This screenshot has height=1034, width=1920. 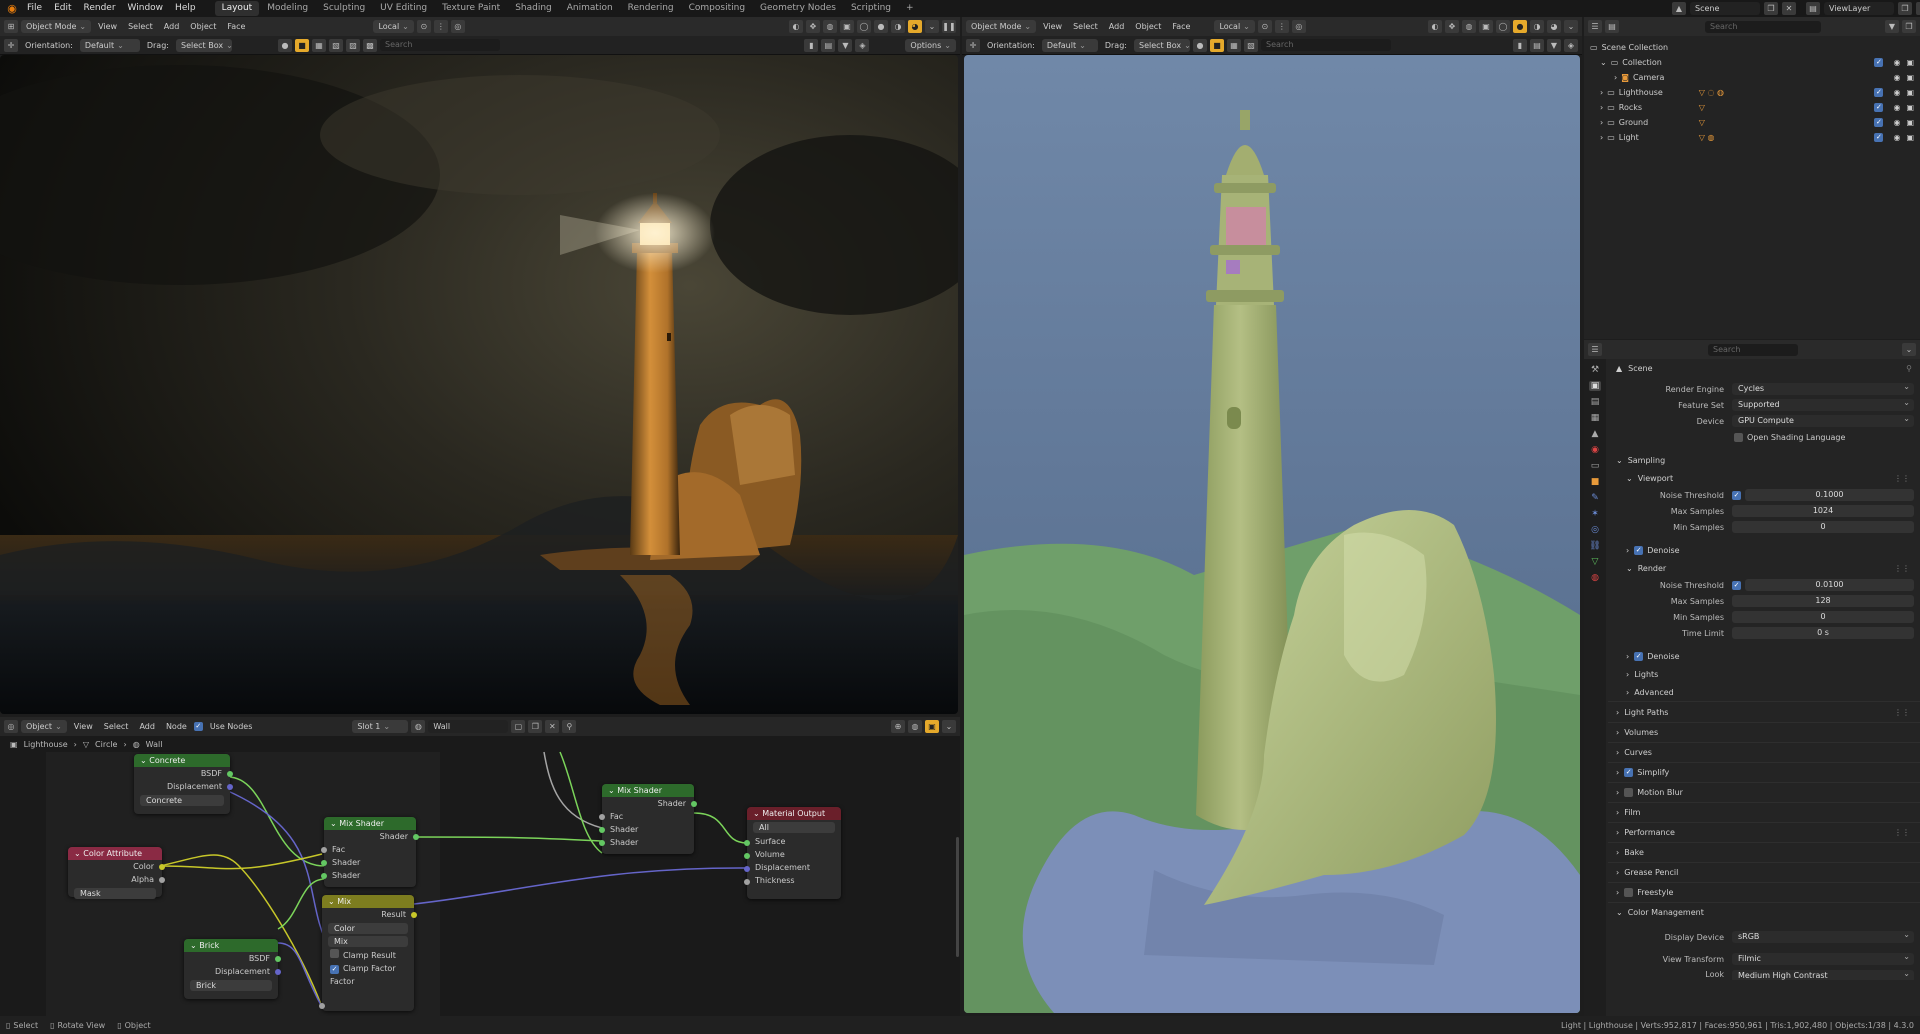 What do you see at coordinates (182, 800) in the screenshot?
I see `node-group-field: Concrete` at bounding box center [182, 800].